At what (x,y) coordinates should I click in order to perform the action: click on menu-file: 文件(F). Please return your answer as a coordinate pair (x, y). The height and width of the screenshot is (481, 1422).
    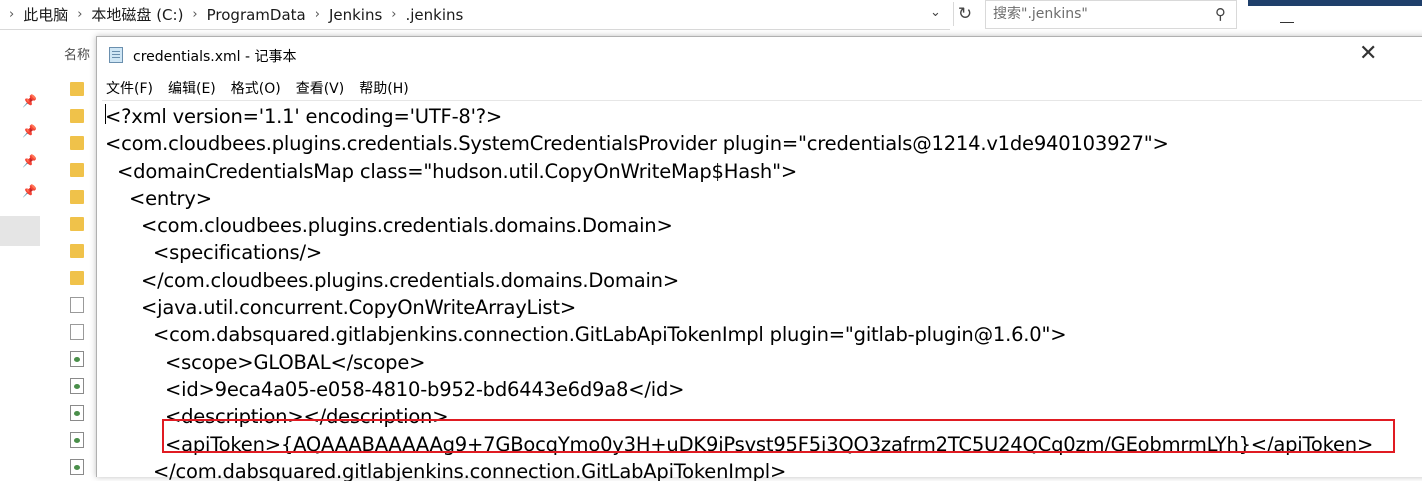
    Looking at the image, I should click on (128, 87).